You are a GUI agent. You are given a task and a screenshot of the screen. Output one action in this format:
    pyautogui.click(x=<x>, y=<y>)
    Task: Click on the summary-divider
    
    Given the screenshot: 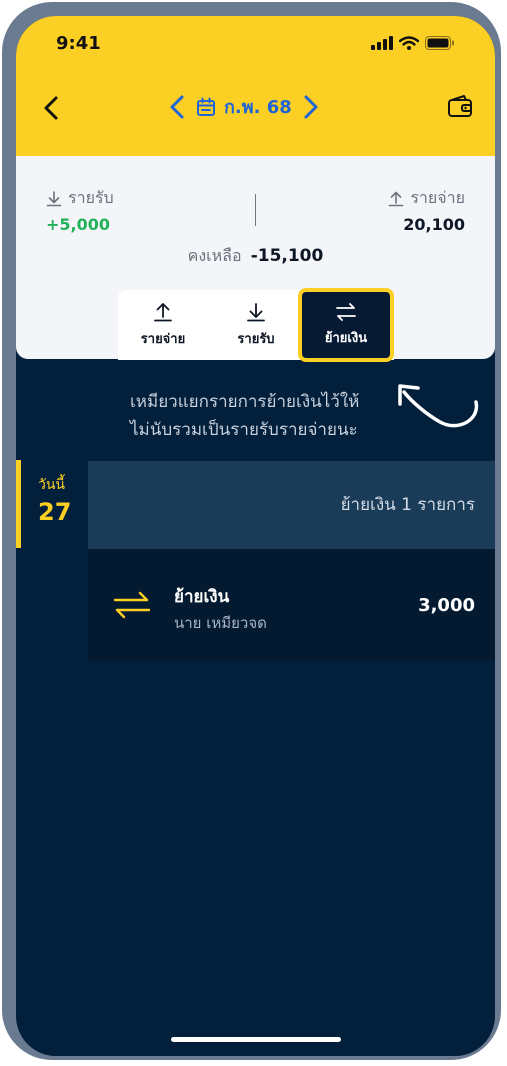 What is the action you would take?
    pyautogui.click(x=255, y=210)
    